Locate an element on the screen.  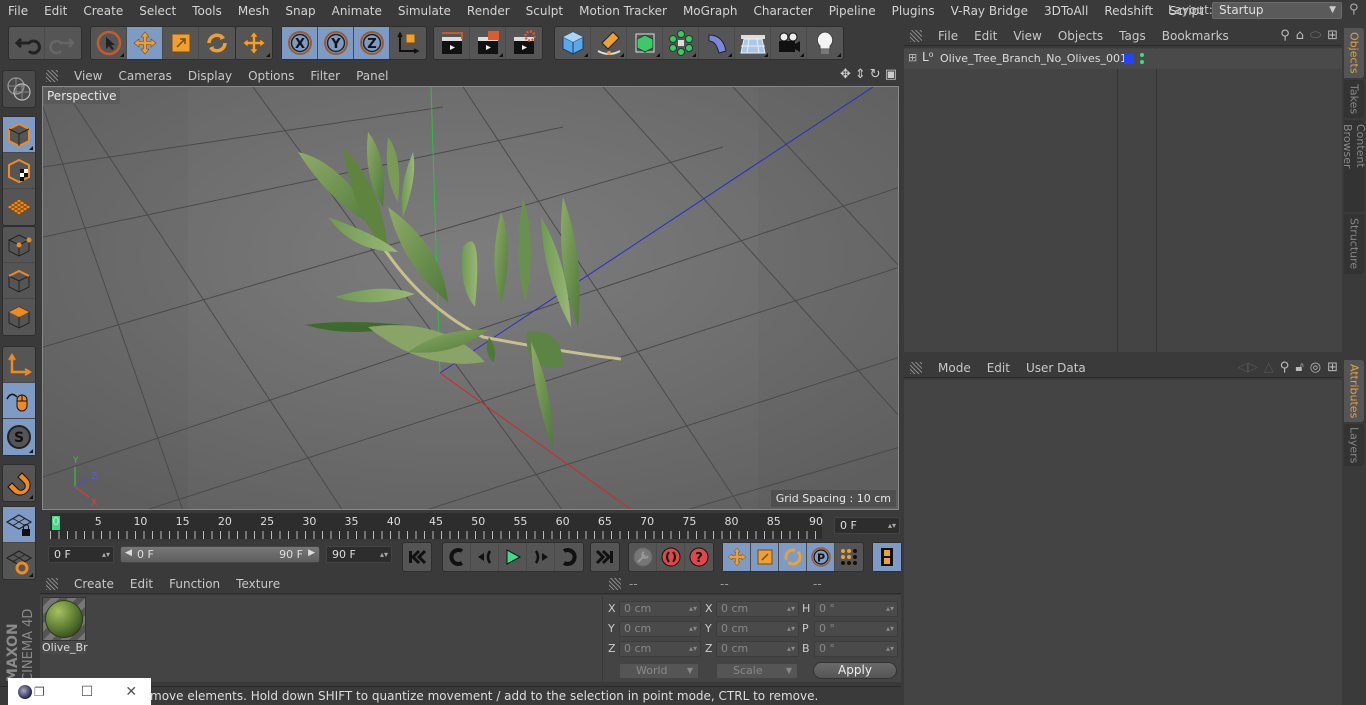
deformer-button is located at coordinates (717, 43).